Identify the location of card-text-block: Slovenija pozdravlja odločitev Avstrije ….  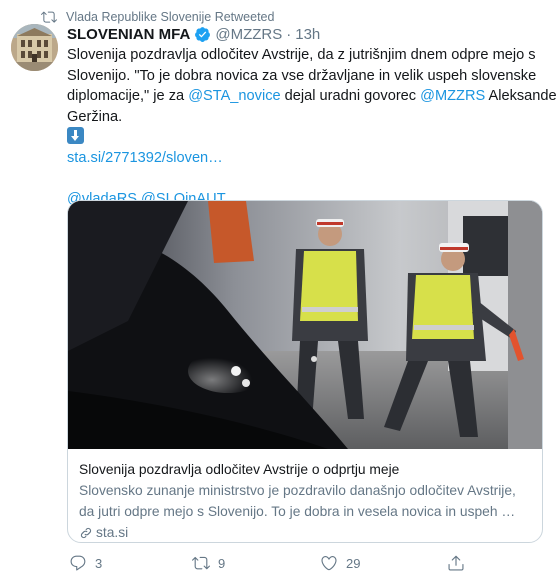
(306, 501).